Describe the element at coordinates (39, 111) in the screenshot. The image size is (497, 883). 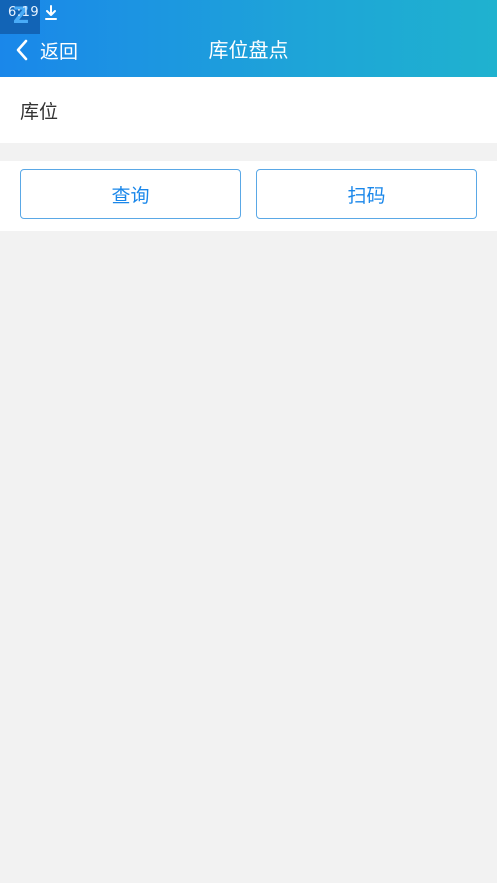
I see `location-label: 库位` at that location.